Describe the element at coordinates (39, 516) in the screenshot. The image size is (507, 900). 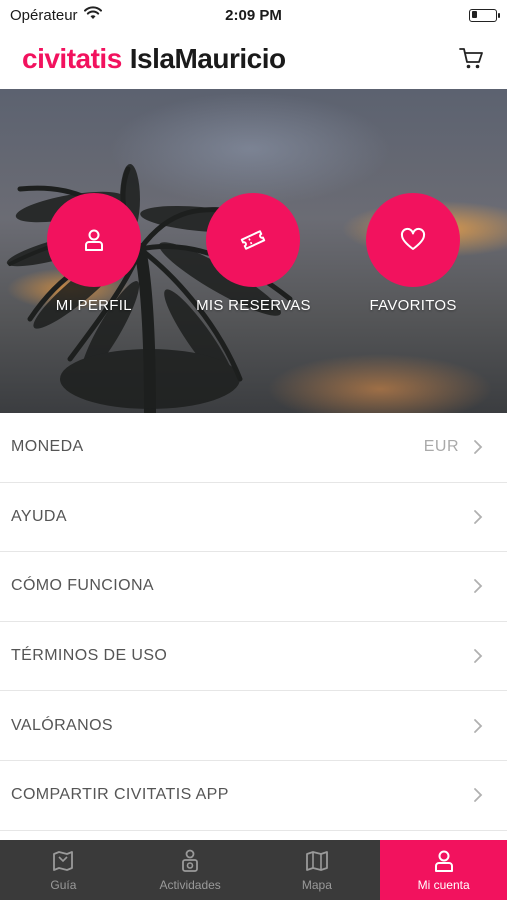
I see `menu-item-label: AYUDA` at that location.